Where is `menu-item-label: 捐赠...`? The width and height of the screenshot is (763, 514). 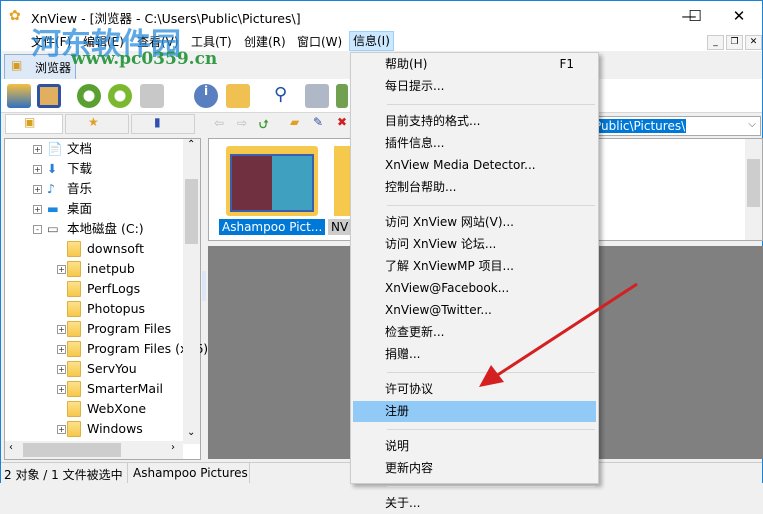
menu-item-label: 捐赠... is located at coordinates (403, 354).